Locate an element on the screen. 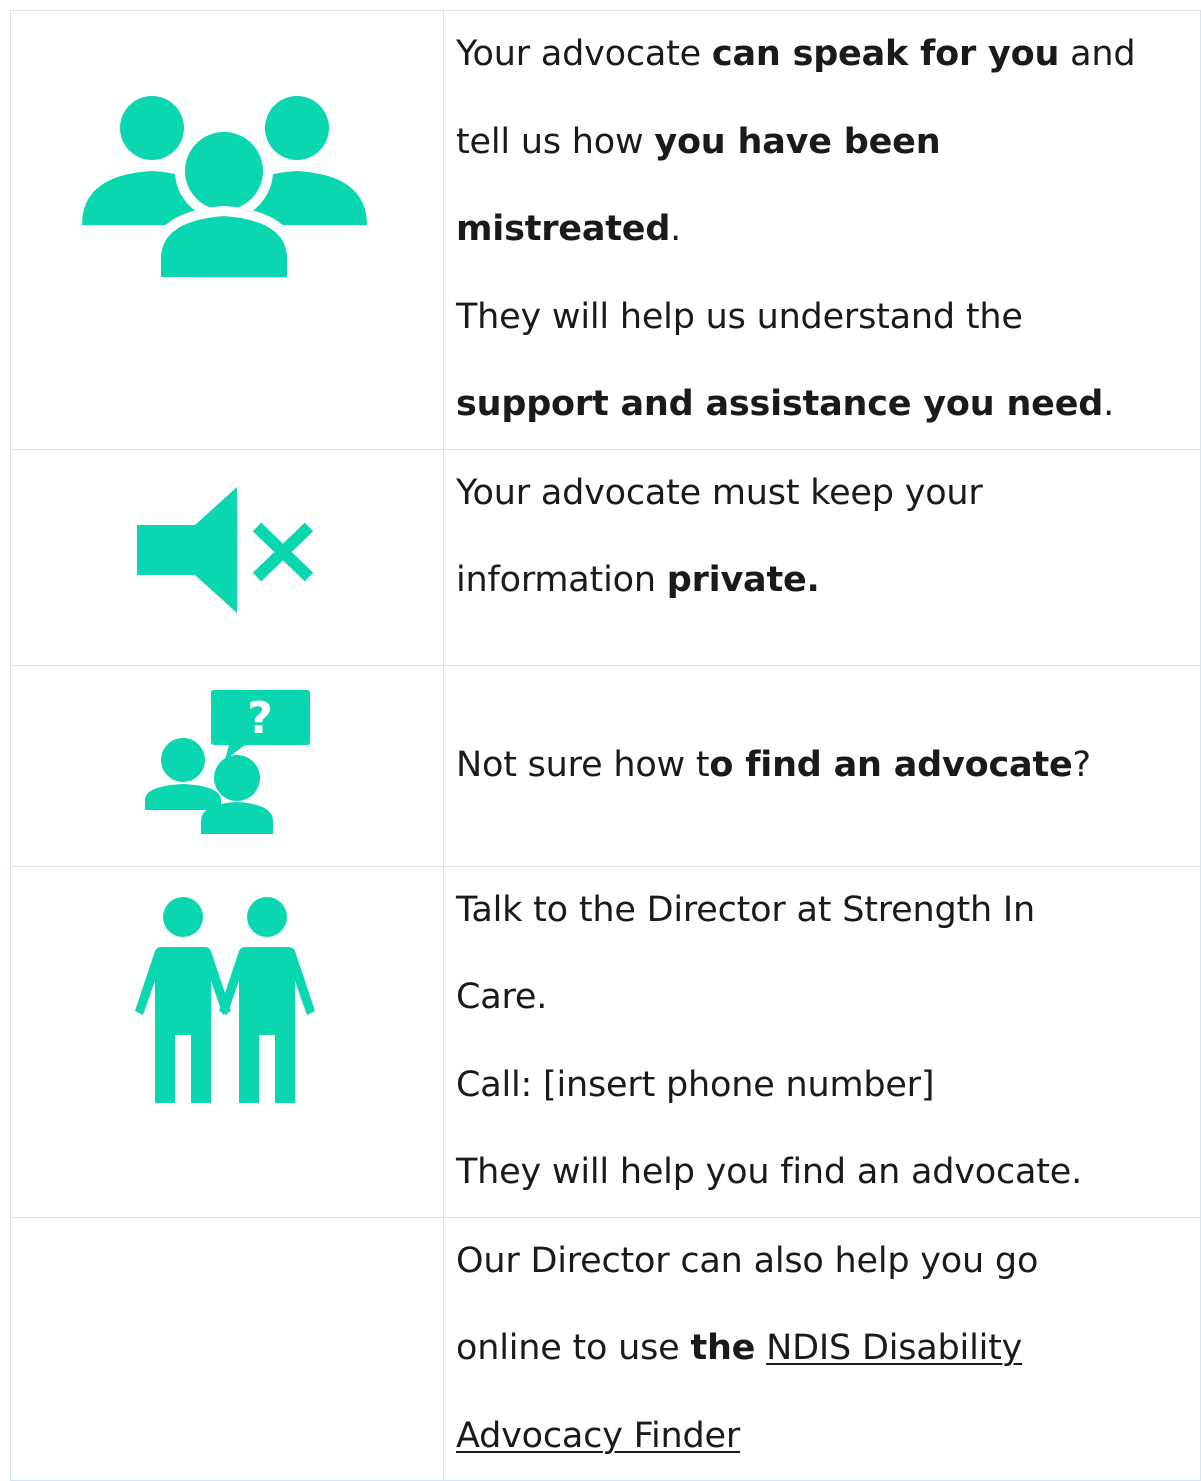  text-line: support and assistance you need. is located at coordinates (785, 404).